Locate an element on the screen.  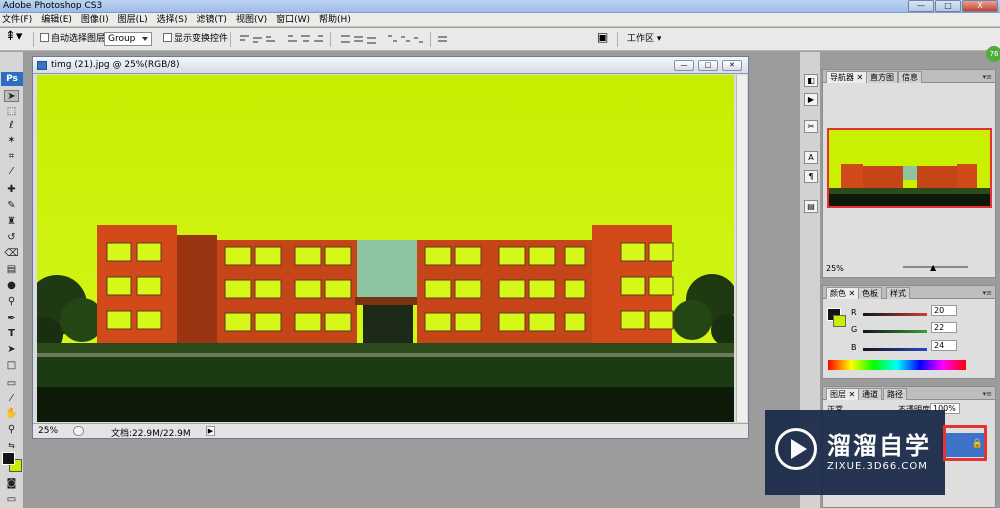
move-tool-icon: ➤ is located at coordinates (11, 96).